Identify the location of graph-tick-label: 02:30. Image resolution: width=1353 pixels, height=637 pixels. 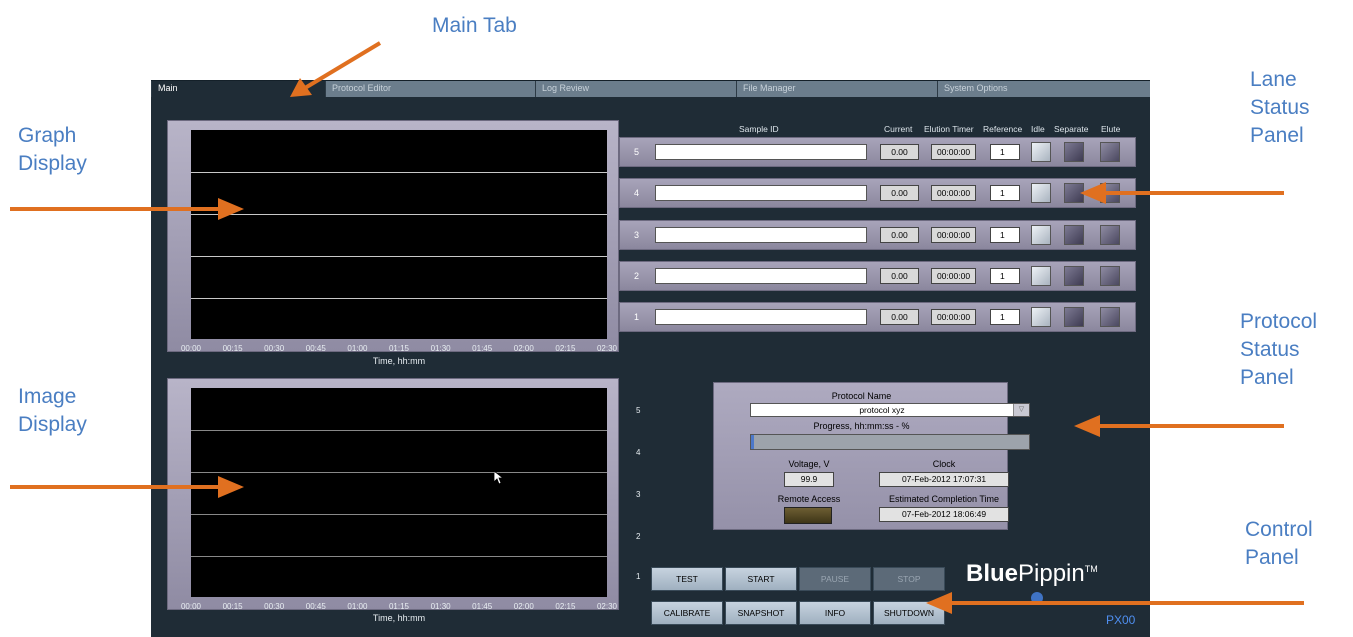
(607, 348).